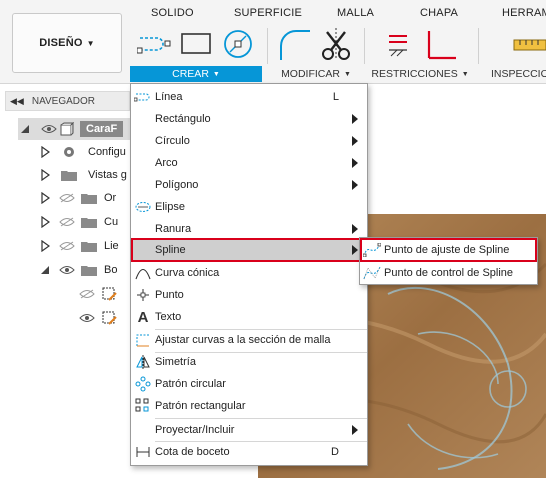 The image size is (546, 478). I want to click on gear-icon, so click(69, 152).